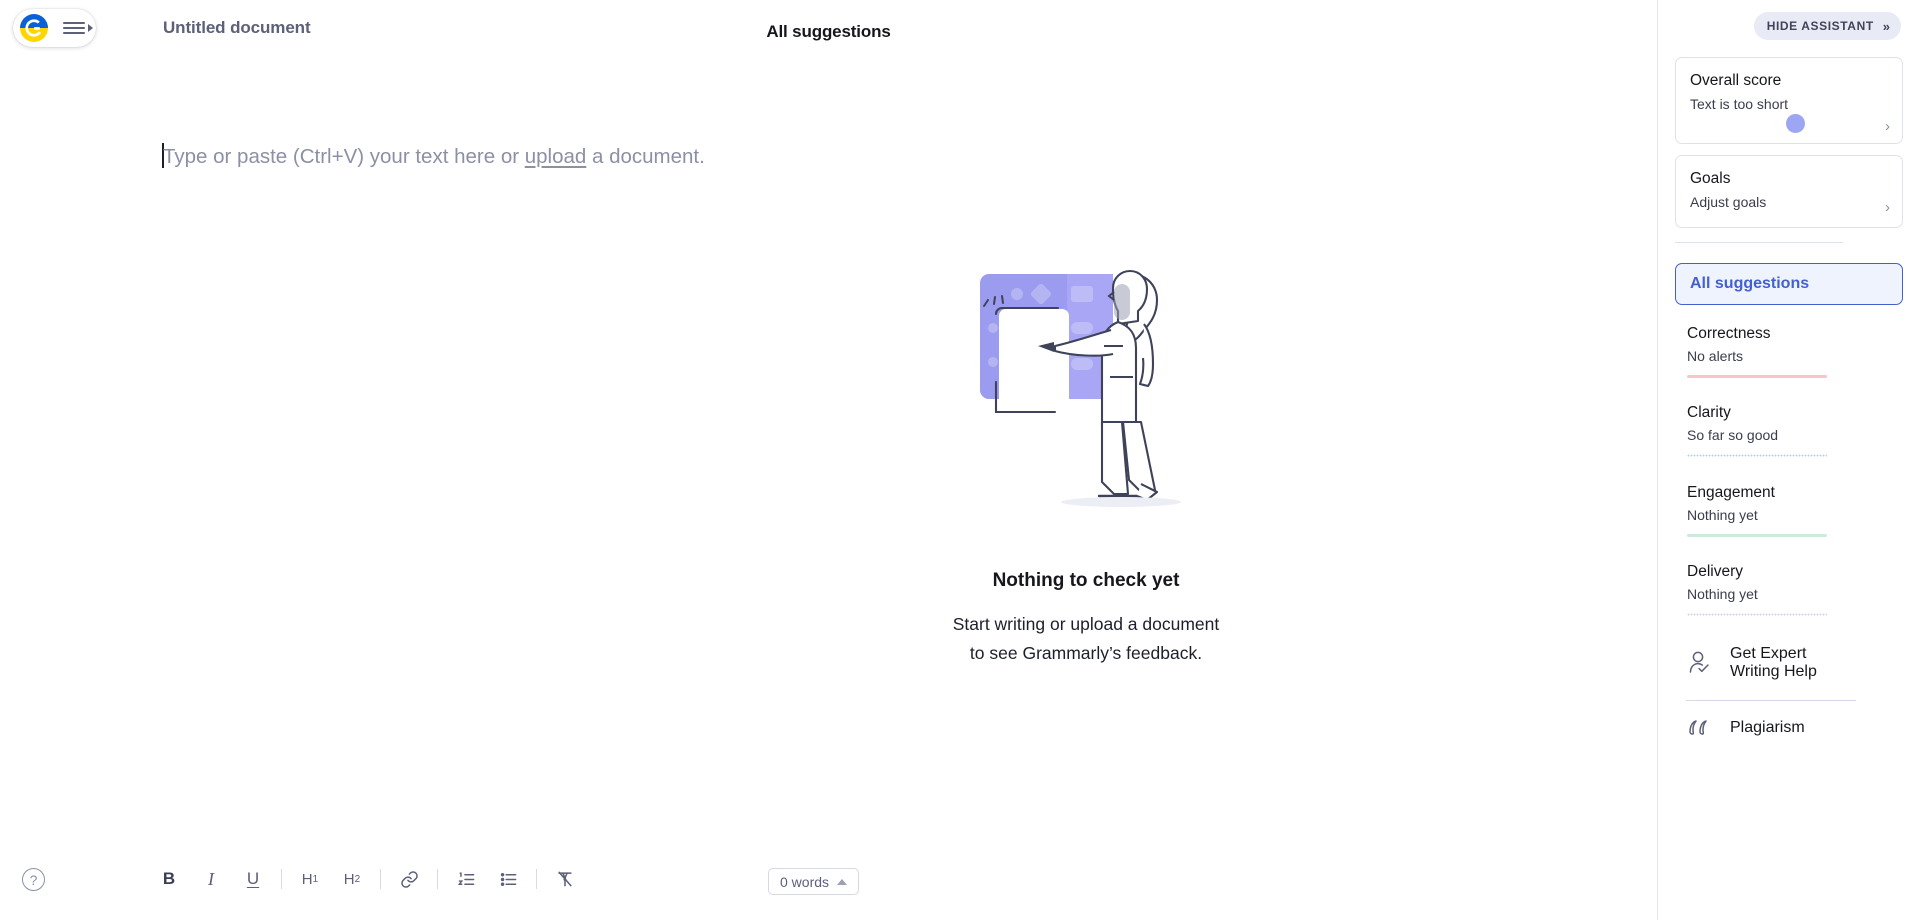  I want to click on metric-clarity-bar, so click(1757, 455).